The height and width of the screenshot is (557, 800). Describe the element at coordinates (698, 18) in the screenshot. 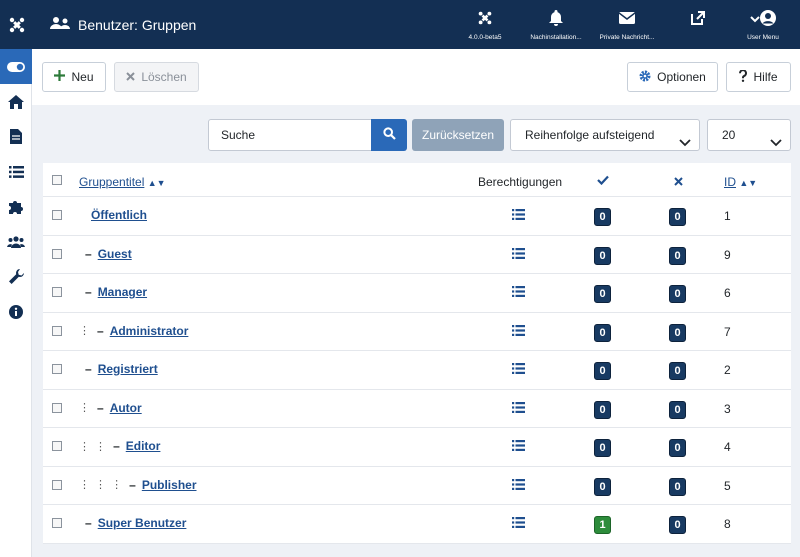

I see `preview-site-item` at that location.